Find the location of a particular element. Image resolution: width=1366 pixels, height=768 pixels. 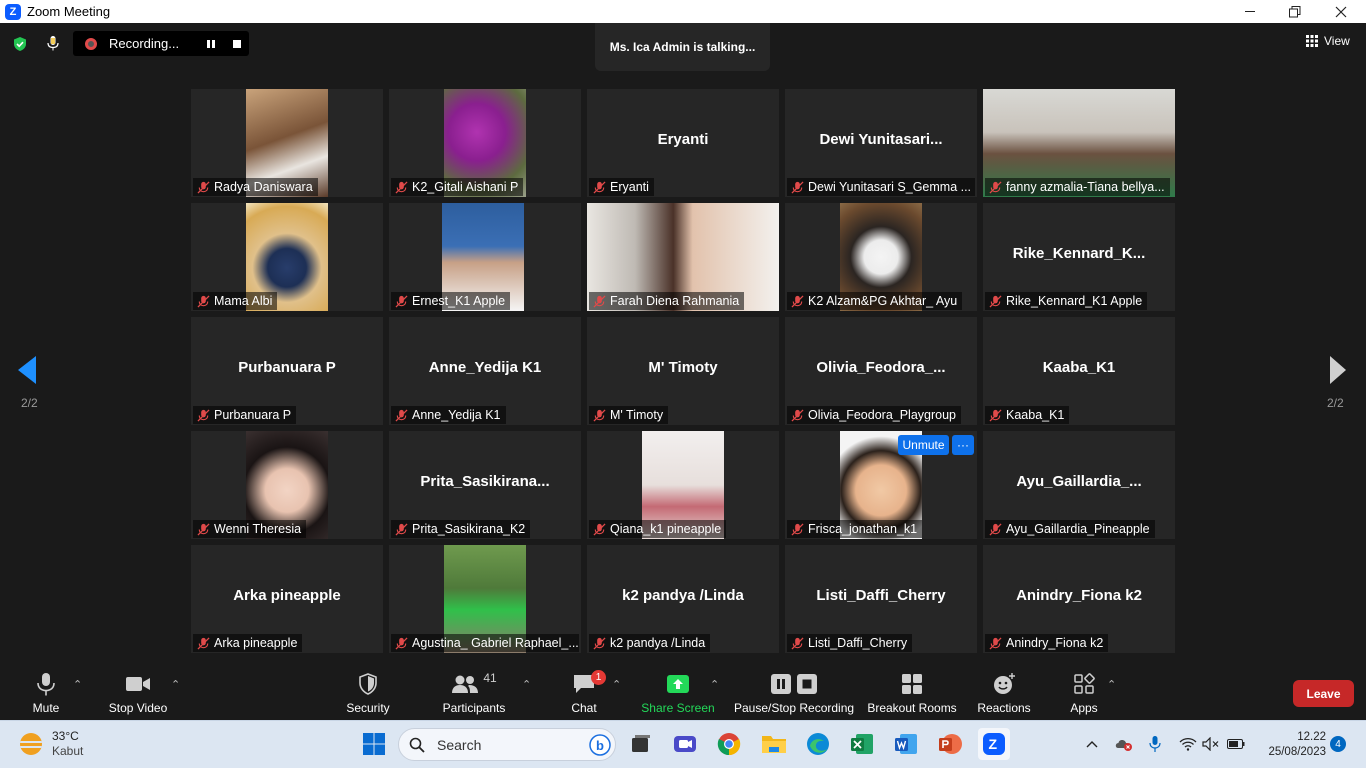

participant-tile: K2 Alzam&PG Akhtar_ Ayu is located at coordinates (881, 257).